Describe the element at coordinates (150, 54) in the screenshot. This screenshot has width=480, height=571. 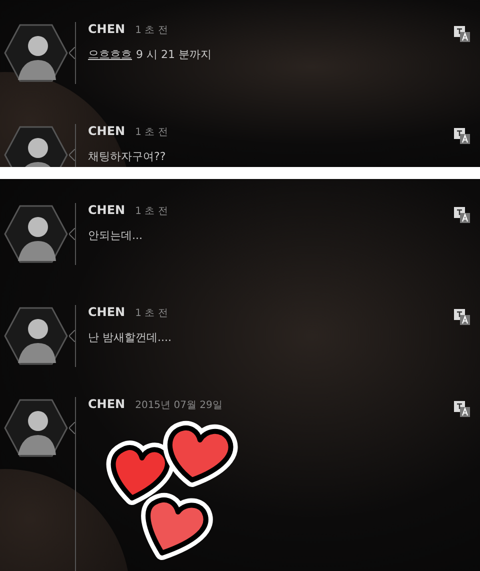
I see `message-text: 으흐흐흐 9 시 21 분까지` at that location.